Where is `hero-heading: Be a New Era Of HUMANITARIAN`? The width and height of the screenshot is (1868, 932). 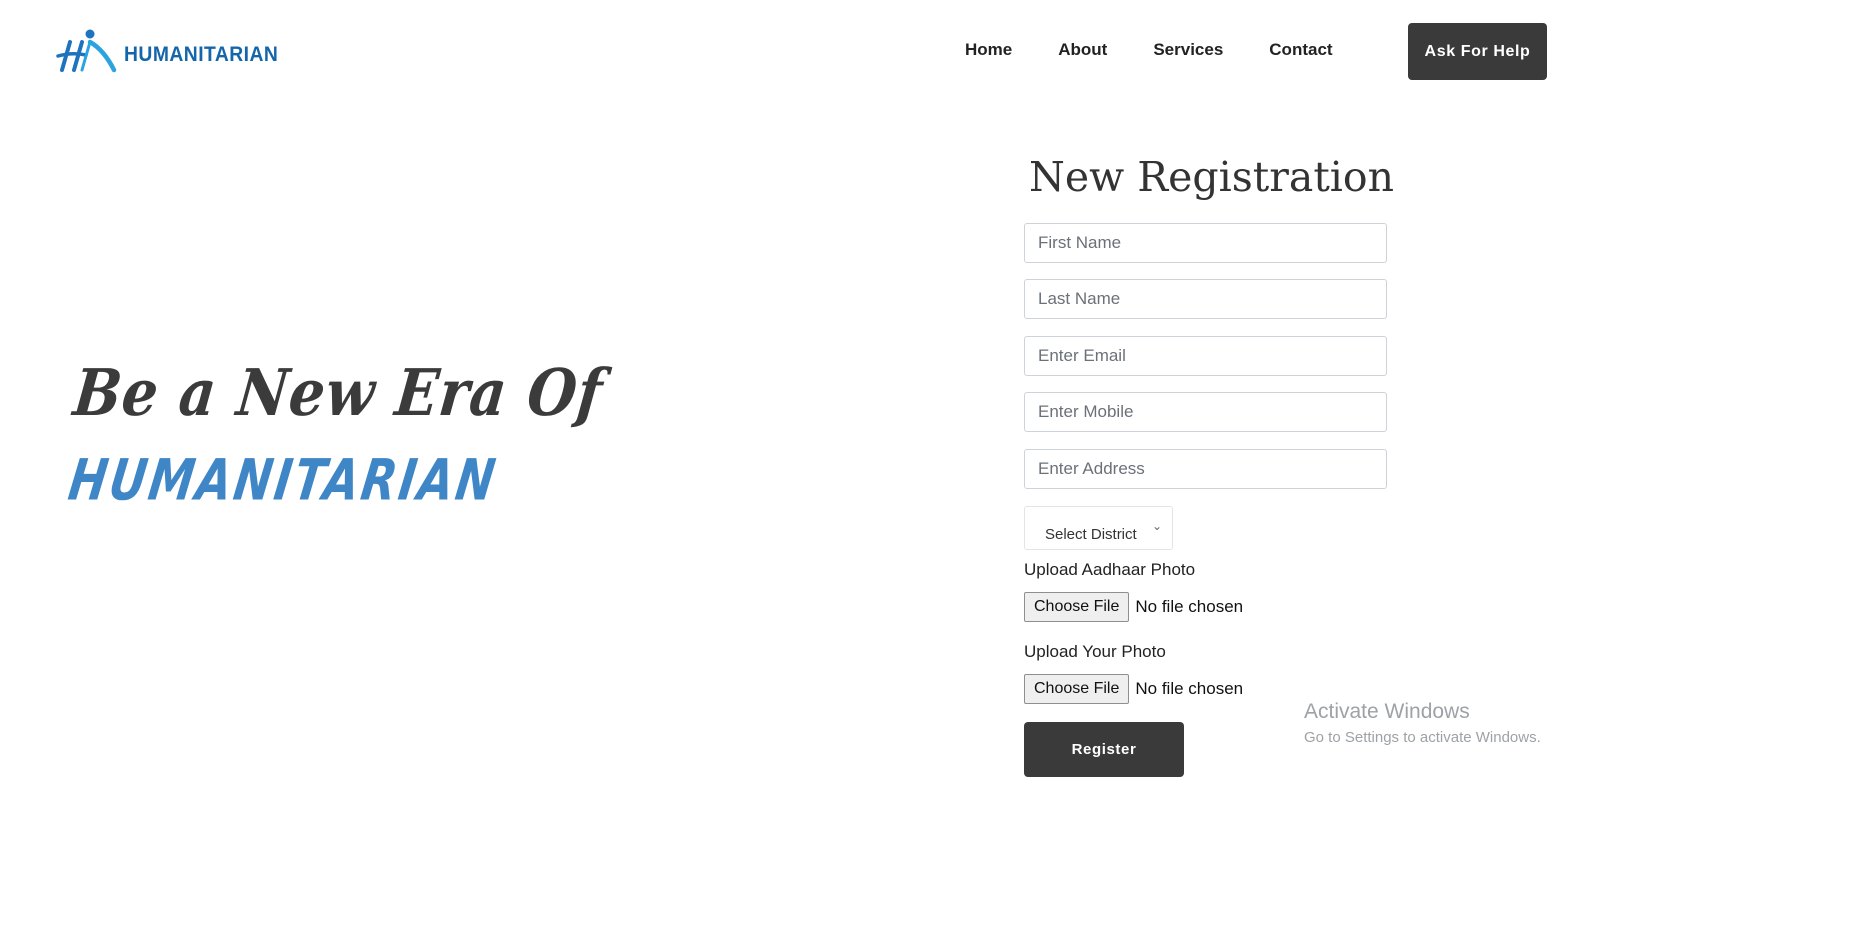 hero-heading: Be a New Era Of HUMANITARIAN is located at coordinates (336, 445).